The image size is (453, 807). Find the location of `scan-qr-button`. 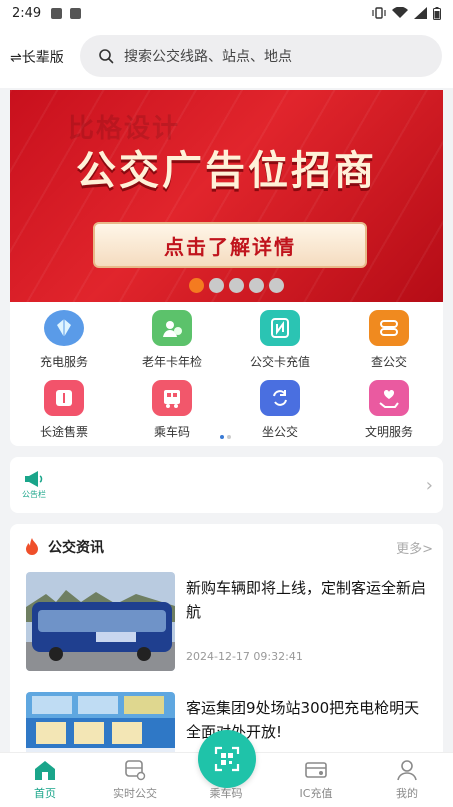

scan-qr-button is located at coordinates (227, 759).